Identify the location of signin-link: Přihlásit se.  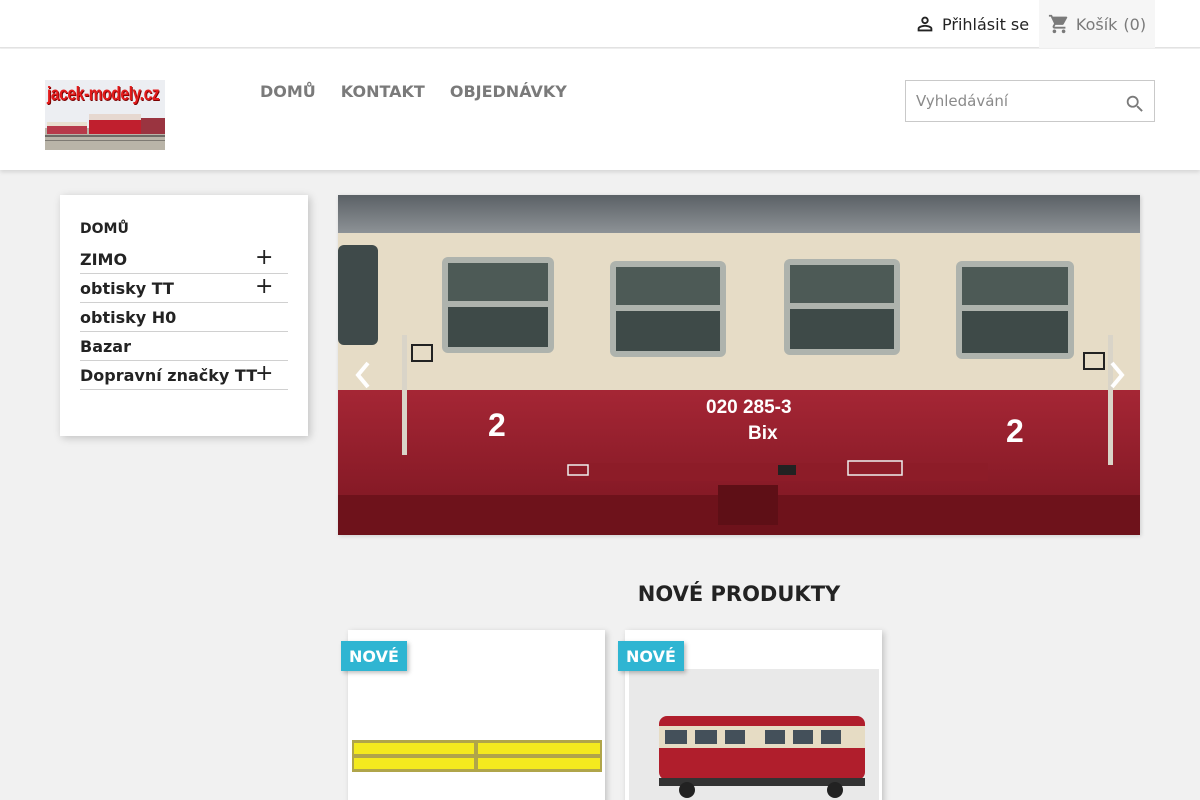
(971, 24).